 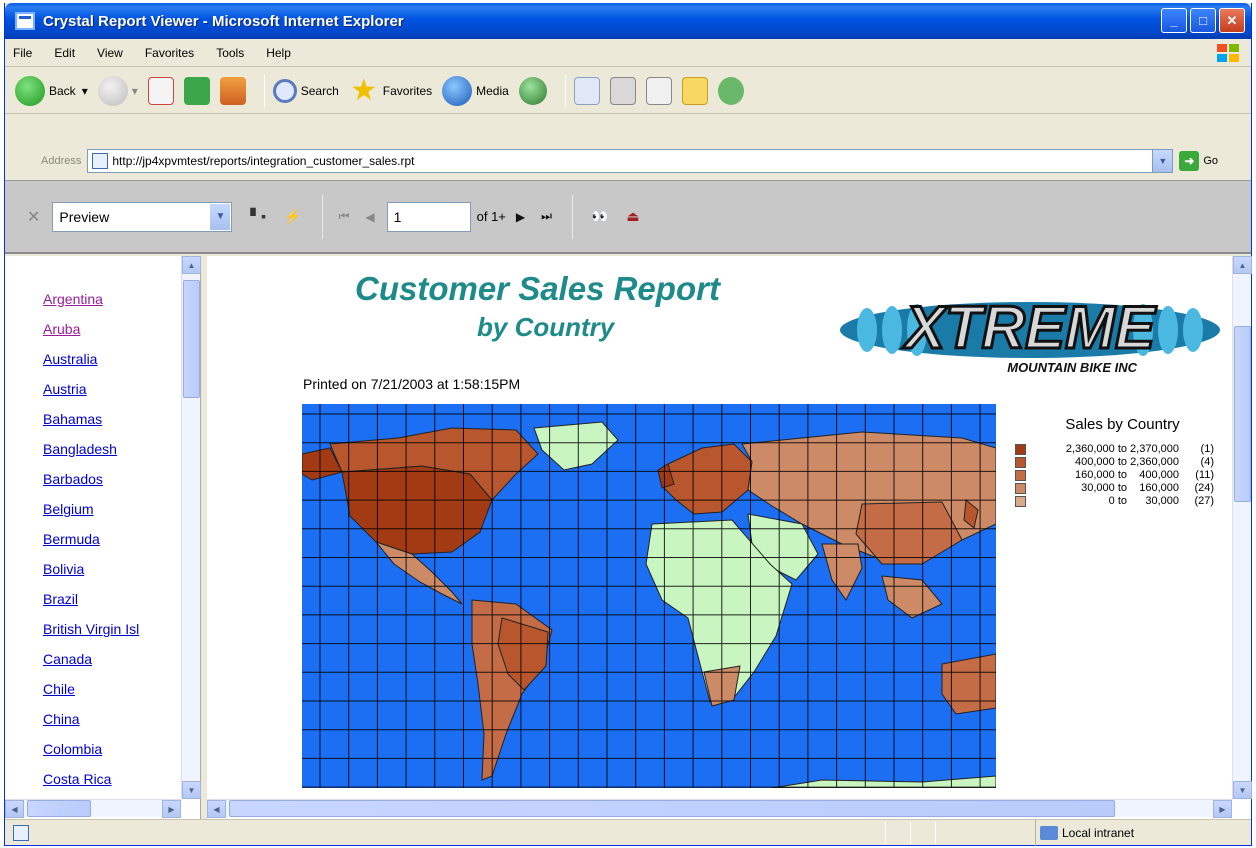 What do you see at coordinates (160, 90) in the screenshot?
I see `stop-icon` at bounding box center [160, 90].